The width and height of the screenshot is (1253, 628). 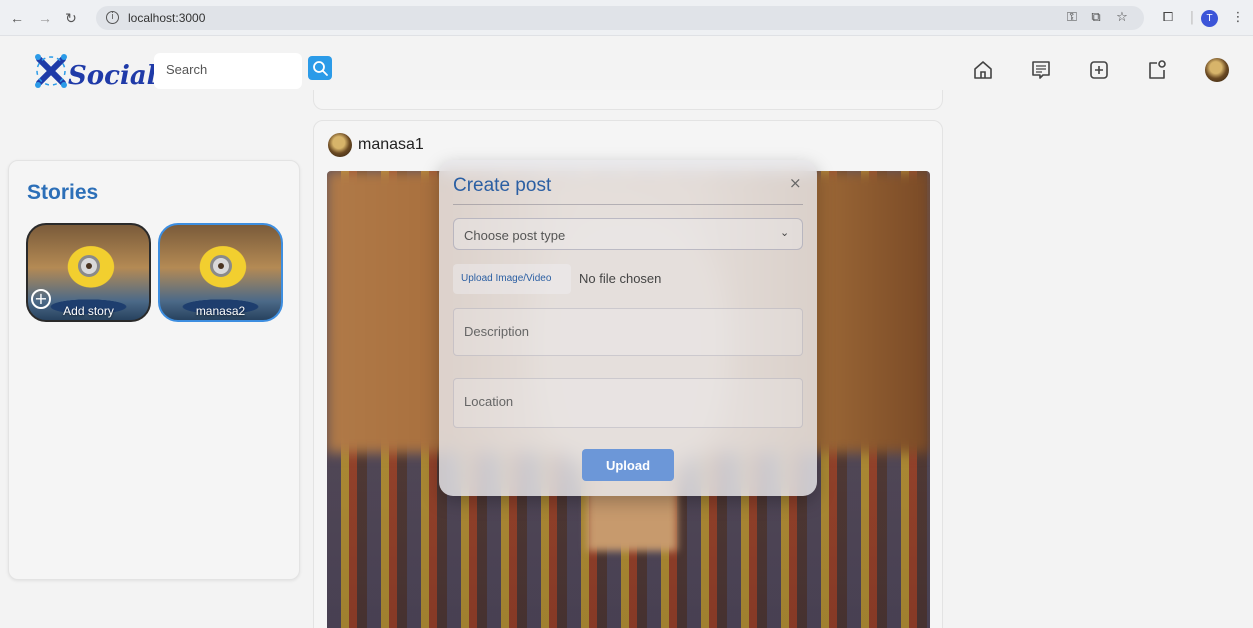 What do you see at coordinates (1238, 18) in the screenshot?
I see `browser-menu-icon: ⋮` at bounding box center [1238, 18].